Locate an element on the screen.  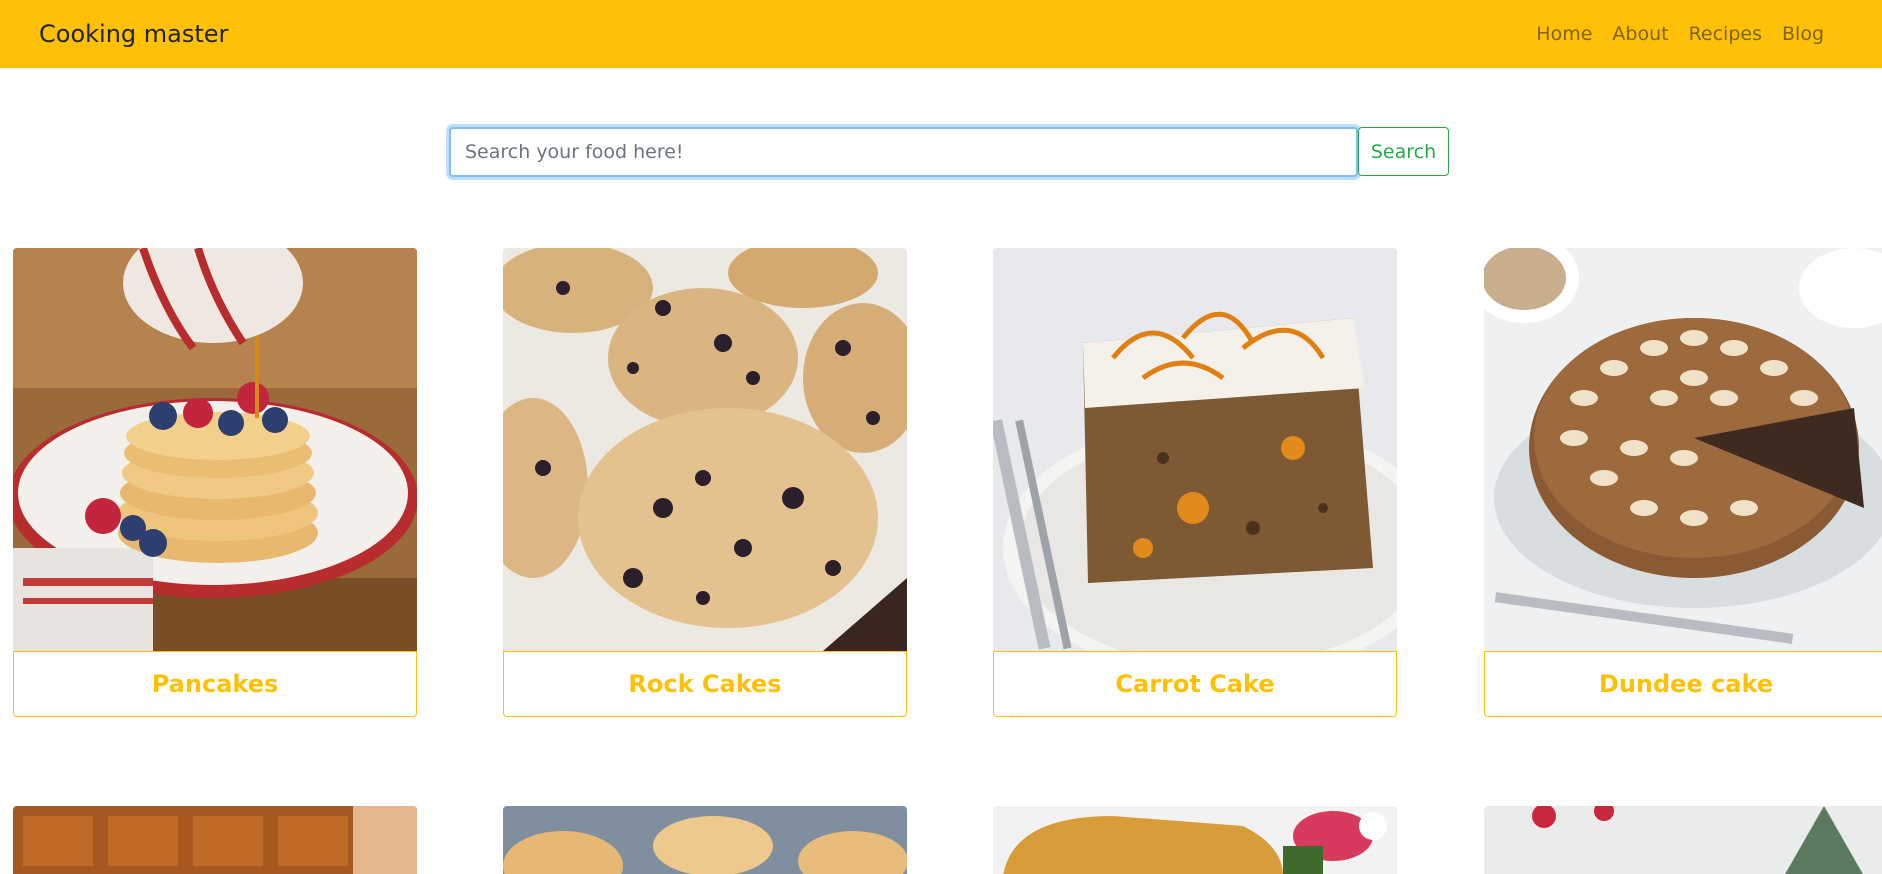
nav-link-recipes: Recipes is located at coordinates (1725, 34).